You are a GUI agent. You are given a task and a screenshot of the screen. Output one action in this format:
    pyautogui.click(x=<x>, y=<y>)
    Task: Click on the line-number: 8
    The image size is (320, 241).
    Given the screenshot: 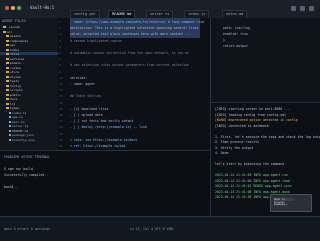 What is the action you would take?
    pyautogui.click(x=60, y=65)
    